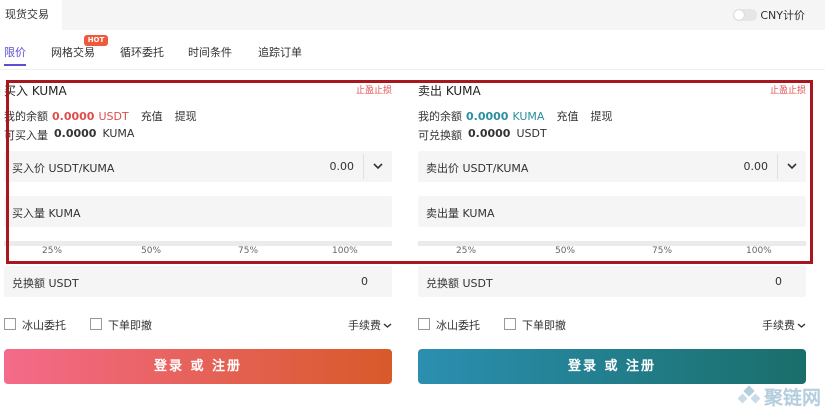 The image size is (825, 412). I want to click on watermark: 聚链网, so click(779, 396).